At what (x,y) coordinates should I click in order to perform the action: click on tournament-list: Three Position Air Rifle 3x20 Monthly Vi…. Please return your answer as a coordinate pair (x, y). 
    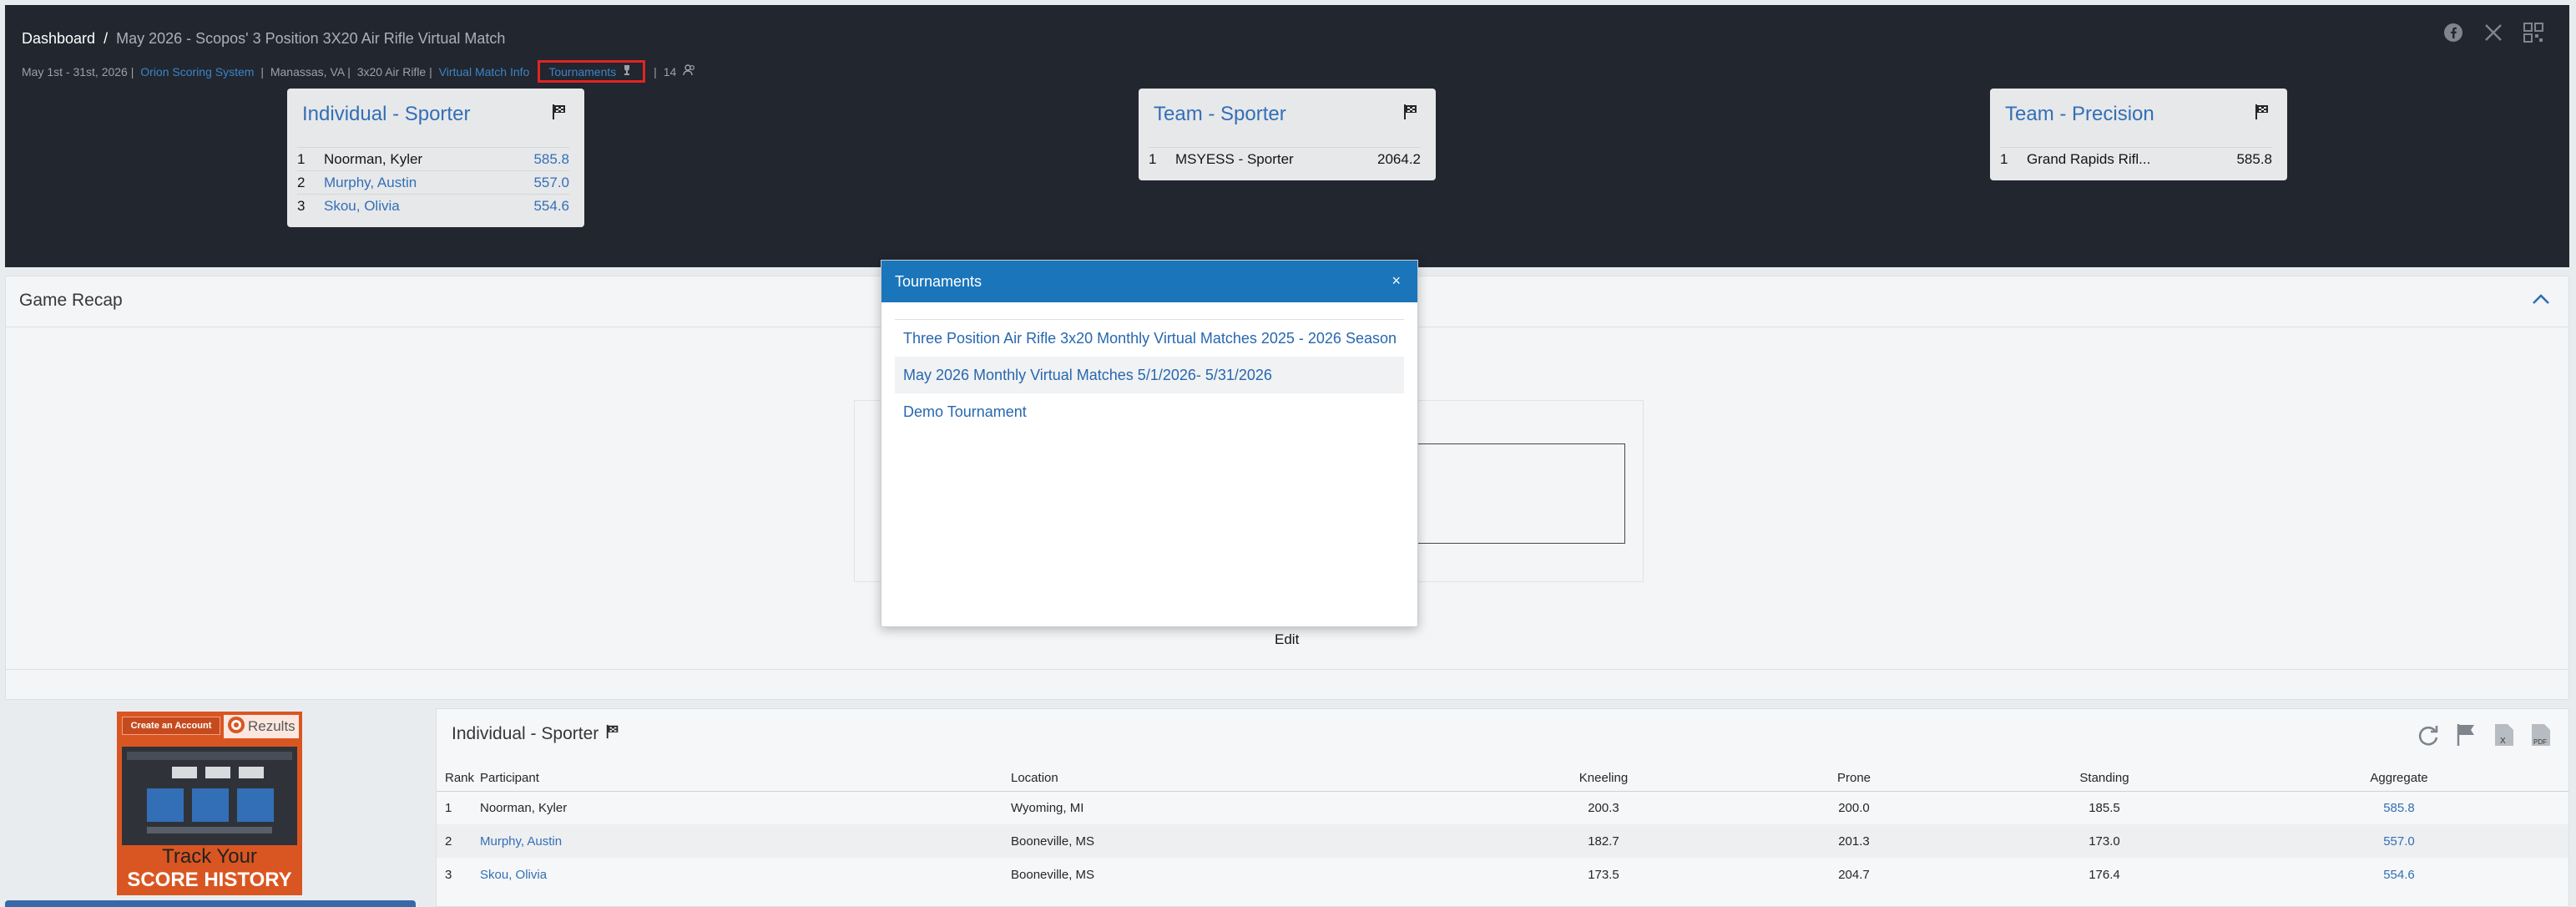
    Looking at the image, I should click on (1149, 375).